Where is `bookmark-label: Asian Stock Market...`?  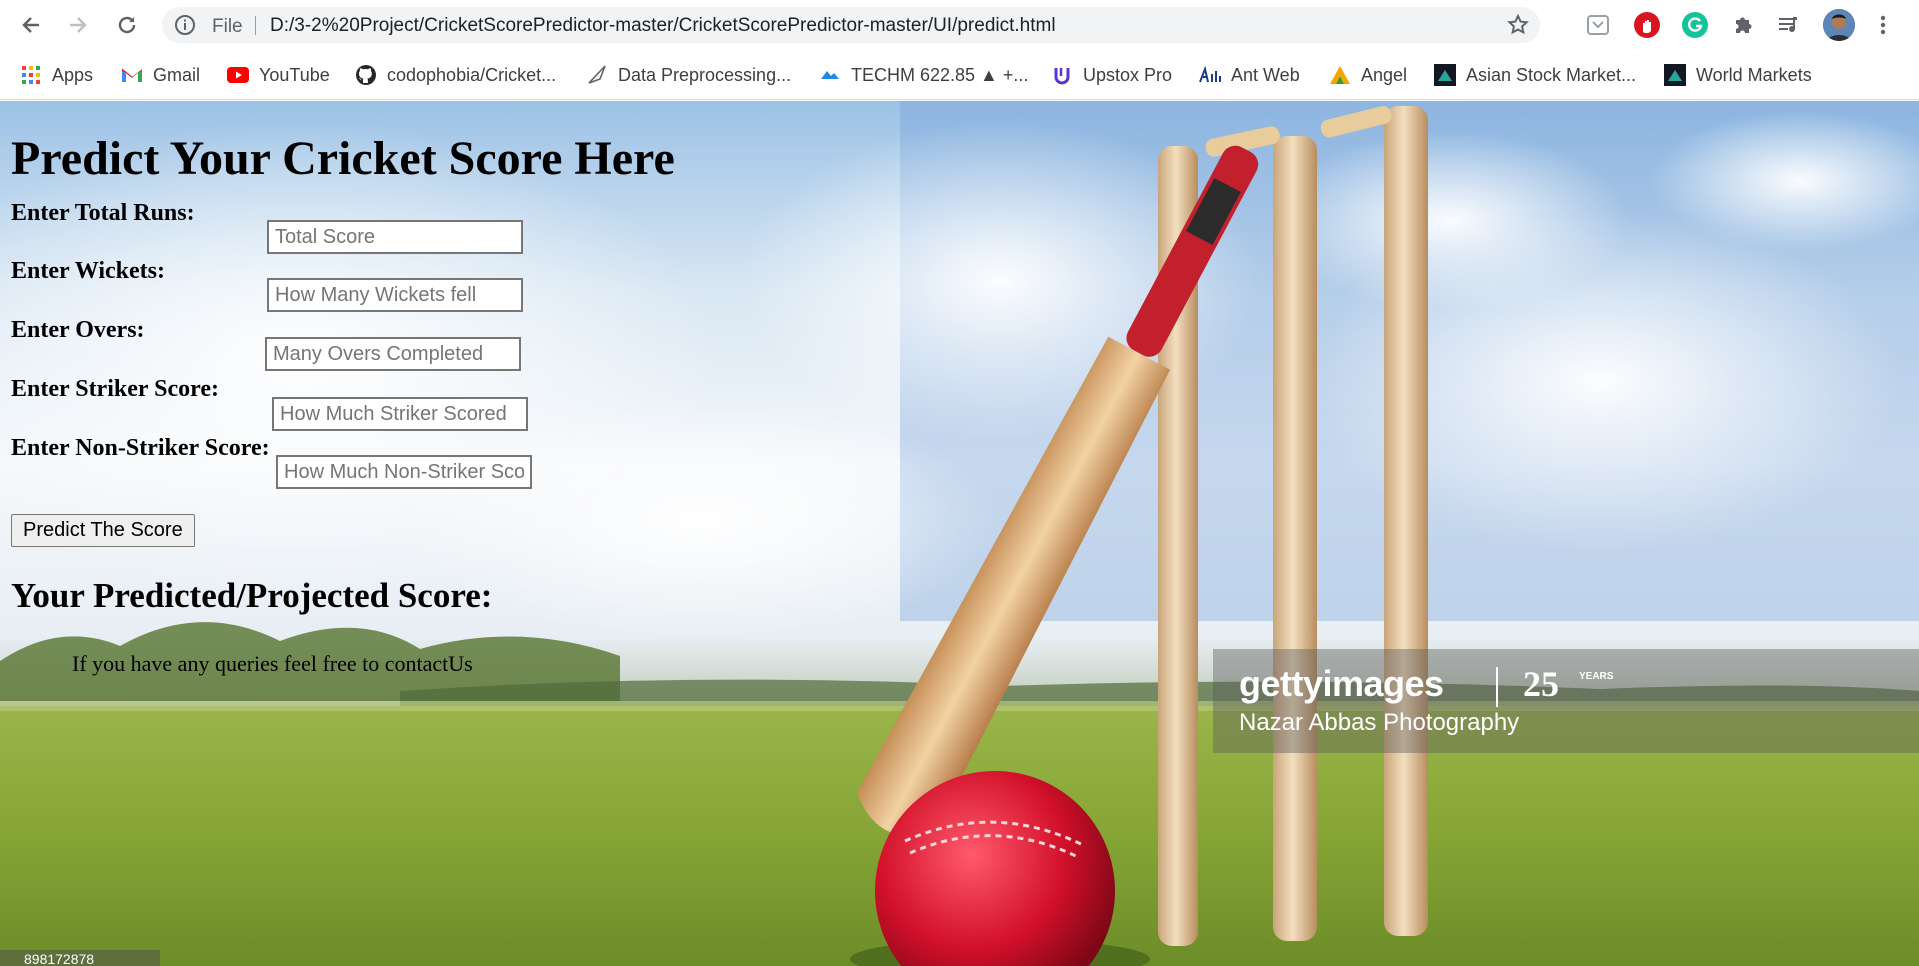
bookmark-label: Asian Stock Market... is located at coordinates (1551, 74).